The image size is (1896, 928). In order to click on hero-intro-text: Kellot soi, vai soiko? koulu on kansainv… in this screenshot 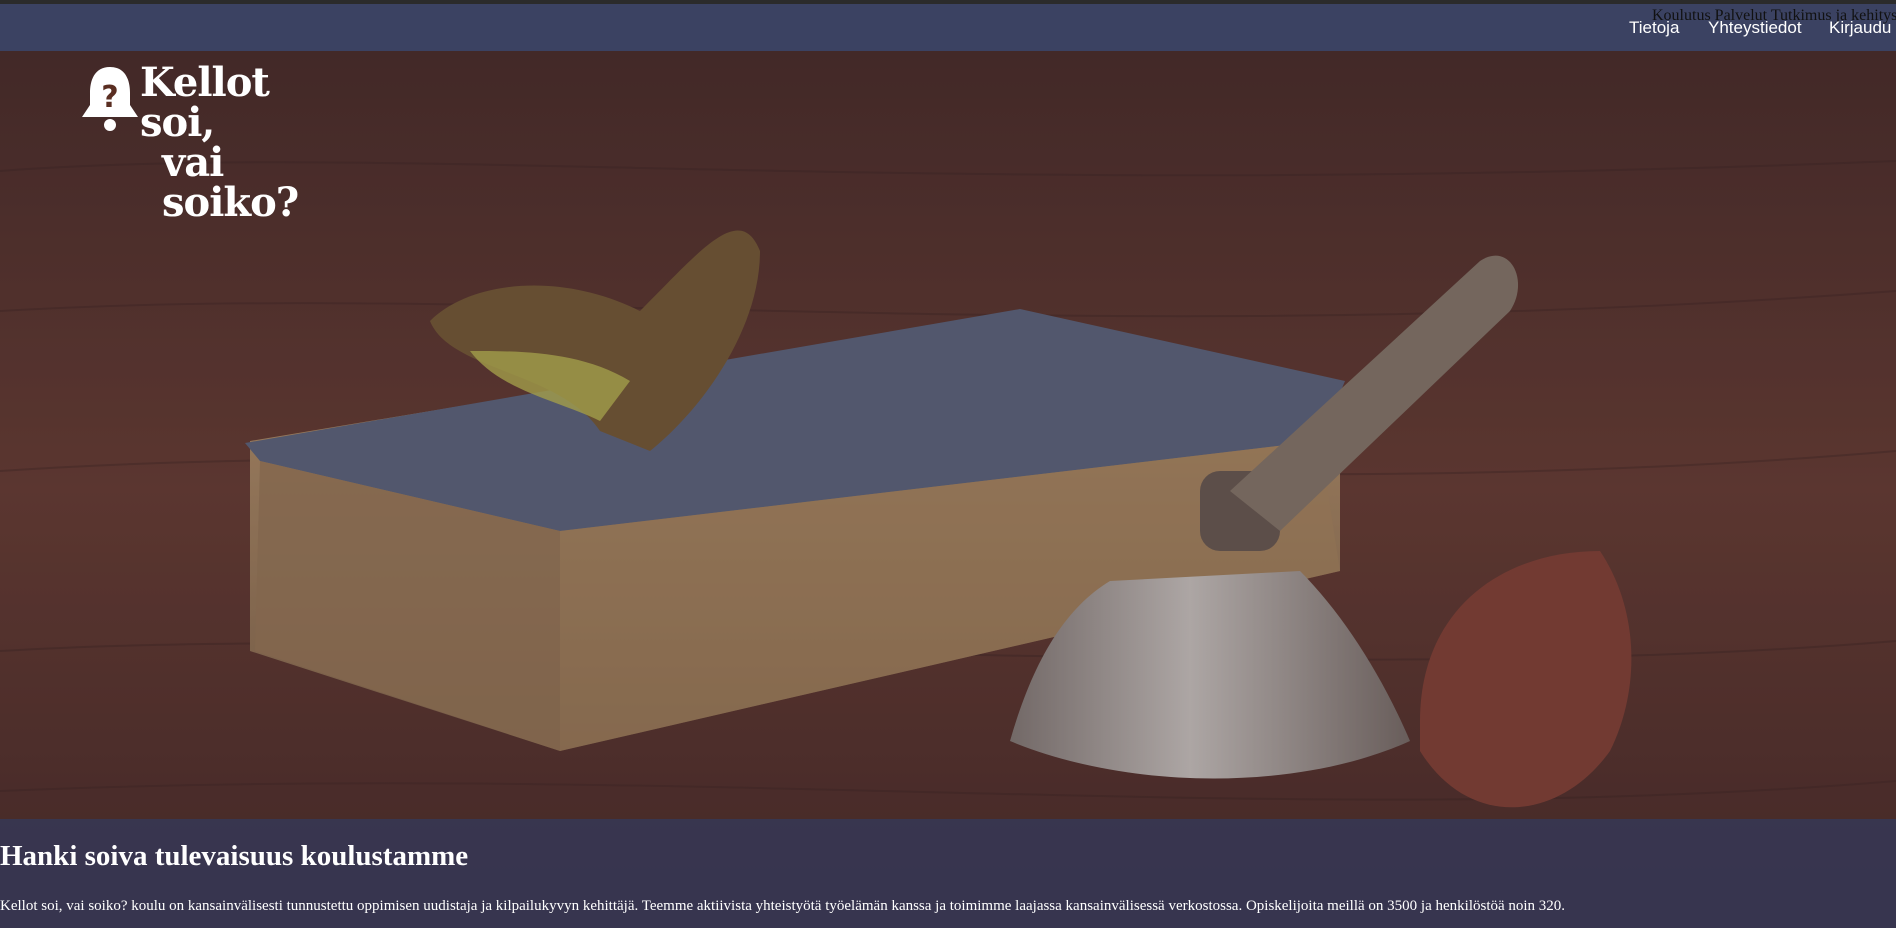, I will do `click(783, 906)`.